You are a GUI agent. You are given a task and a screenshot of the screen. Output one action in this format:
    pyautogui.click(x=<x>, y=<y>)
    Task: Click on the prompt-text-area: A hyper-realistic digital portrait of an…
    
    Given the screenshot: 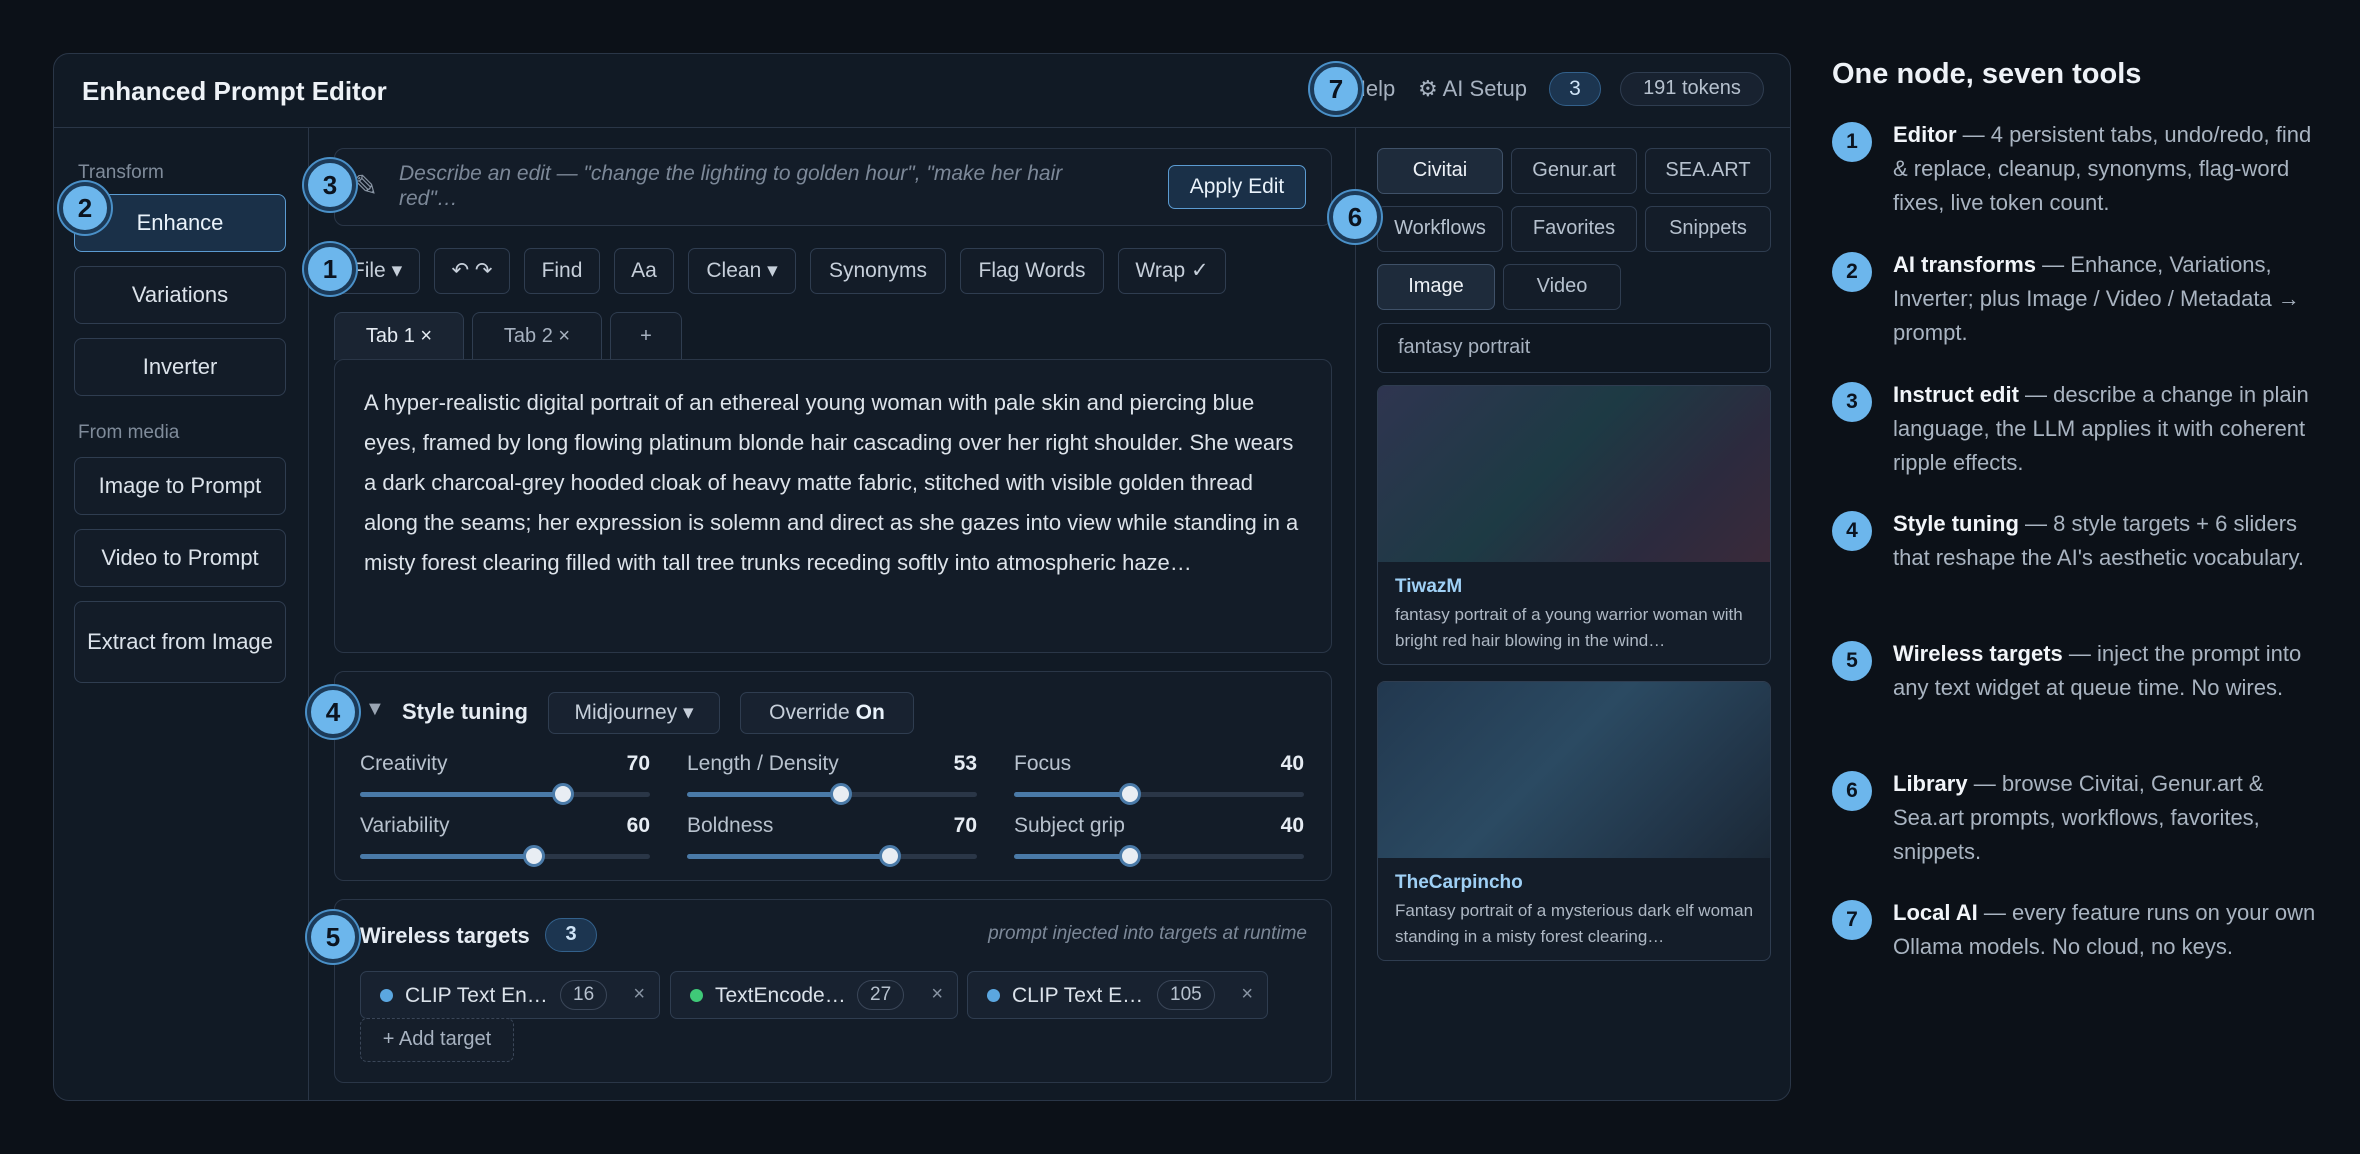 What is the action you would take?
    pyautogui.click(x=833, y=506)
    